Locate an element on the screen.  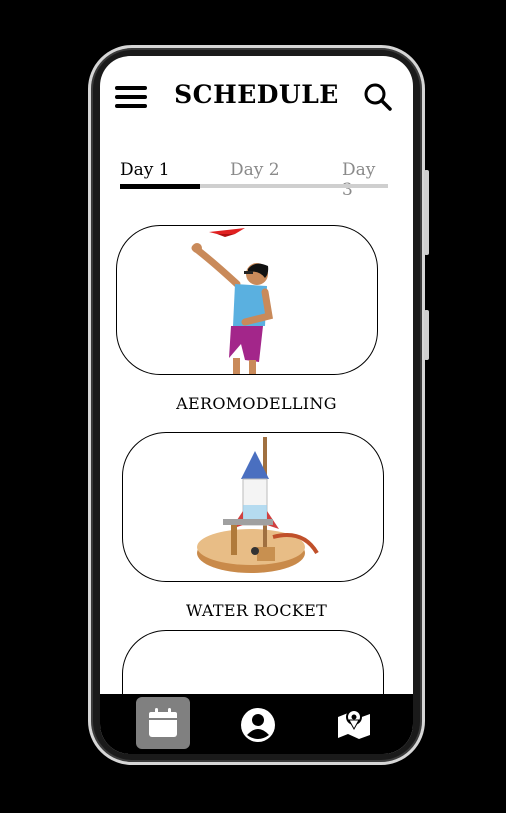
calendar-icon is located at coordinates (163, 722).